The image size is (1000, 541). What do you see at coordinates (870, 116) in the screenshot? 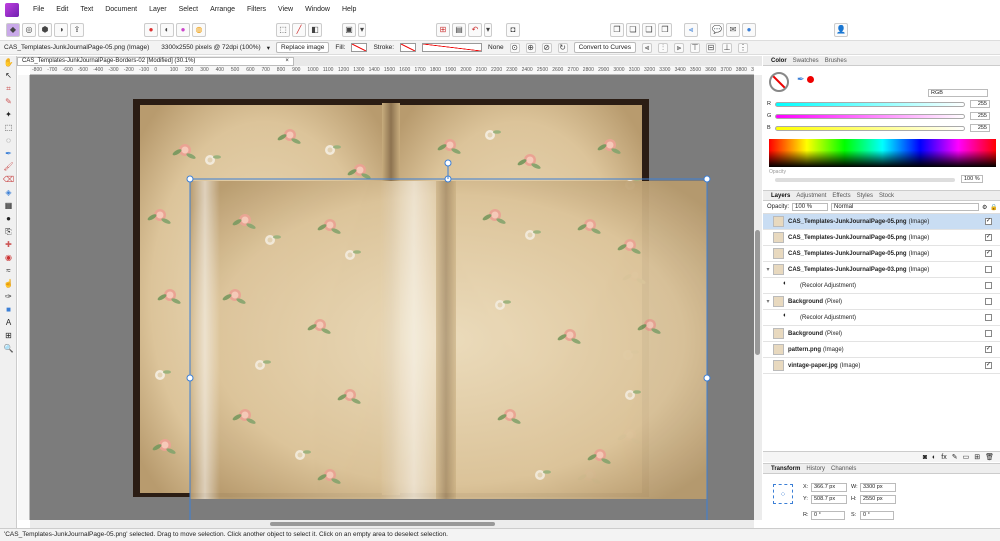
I see `green-slider` at bounding box center [870, 116].